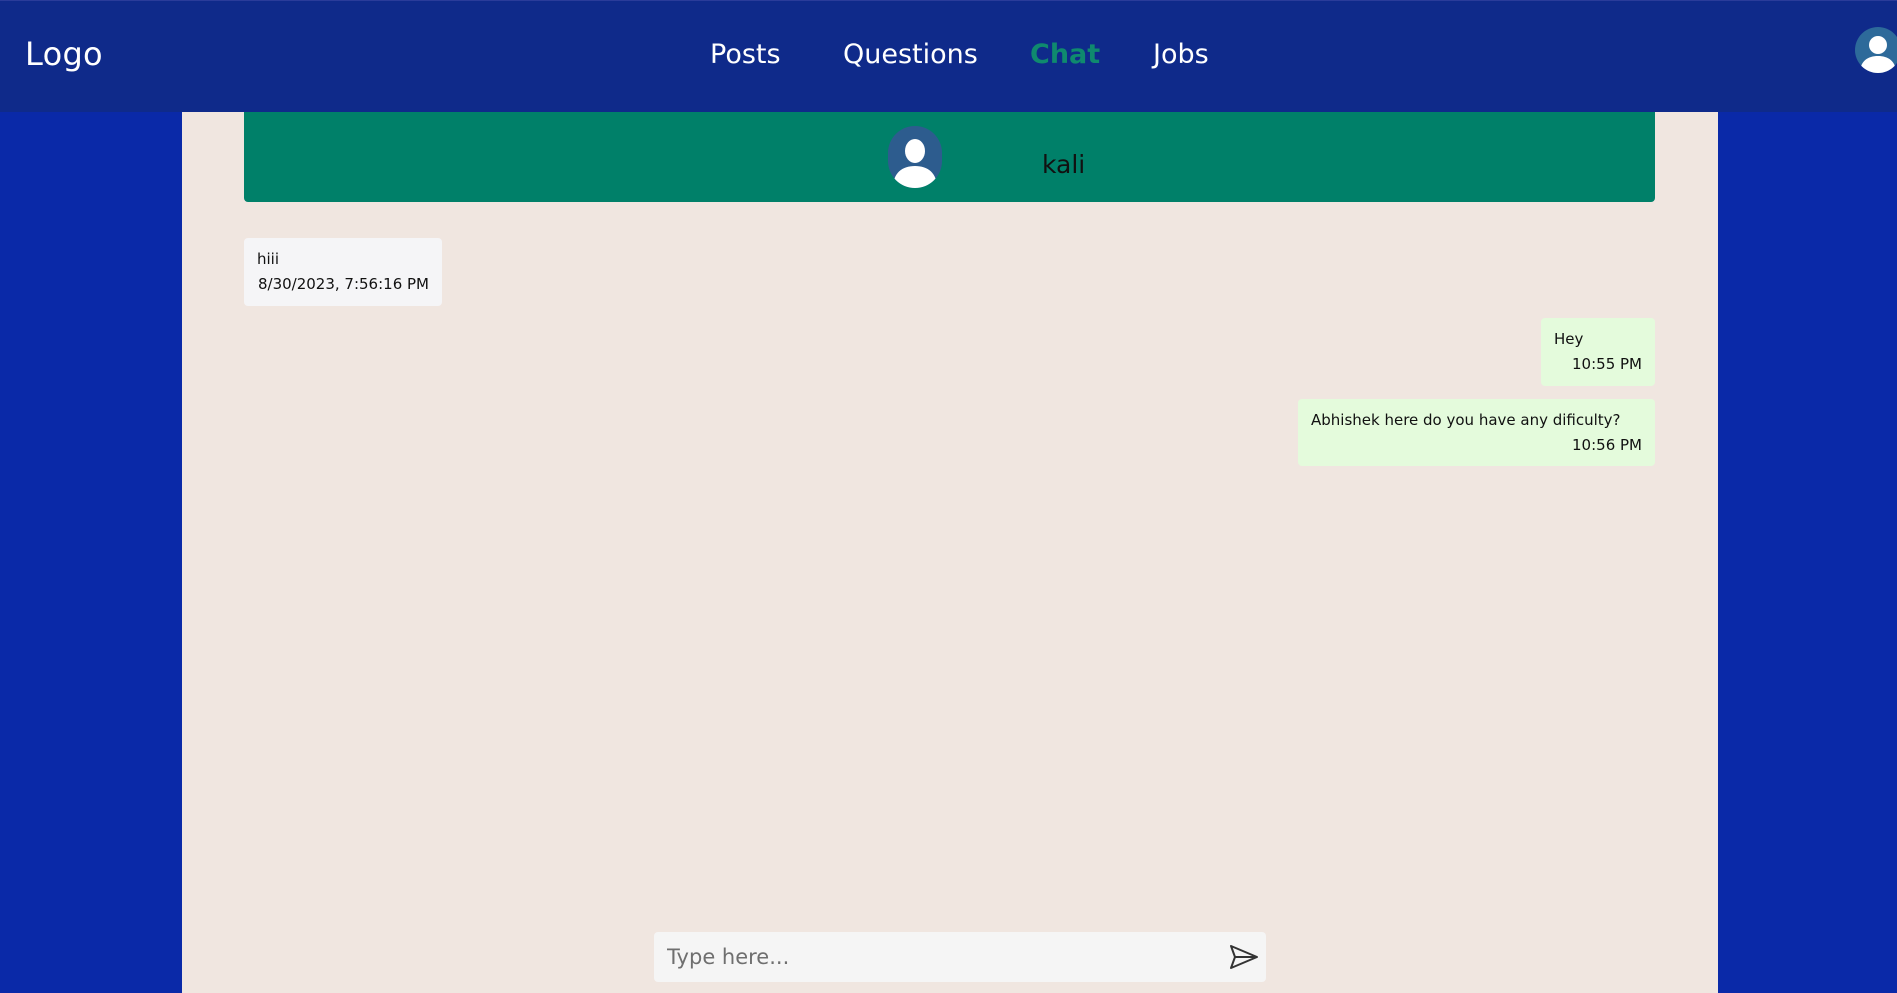  What do you see at coordinates (1466, 420) in the screenshot?
I see `message-text: Abhishek here do you have any dificulty?` at bounding box center [1466, 420].